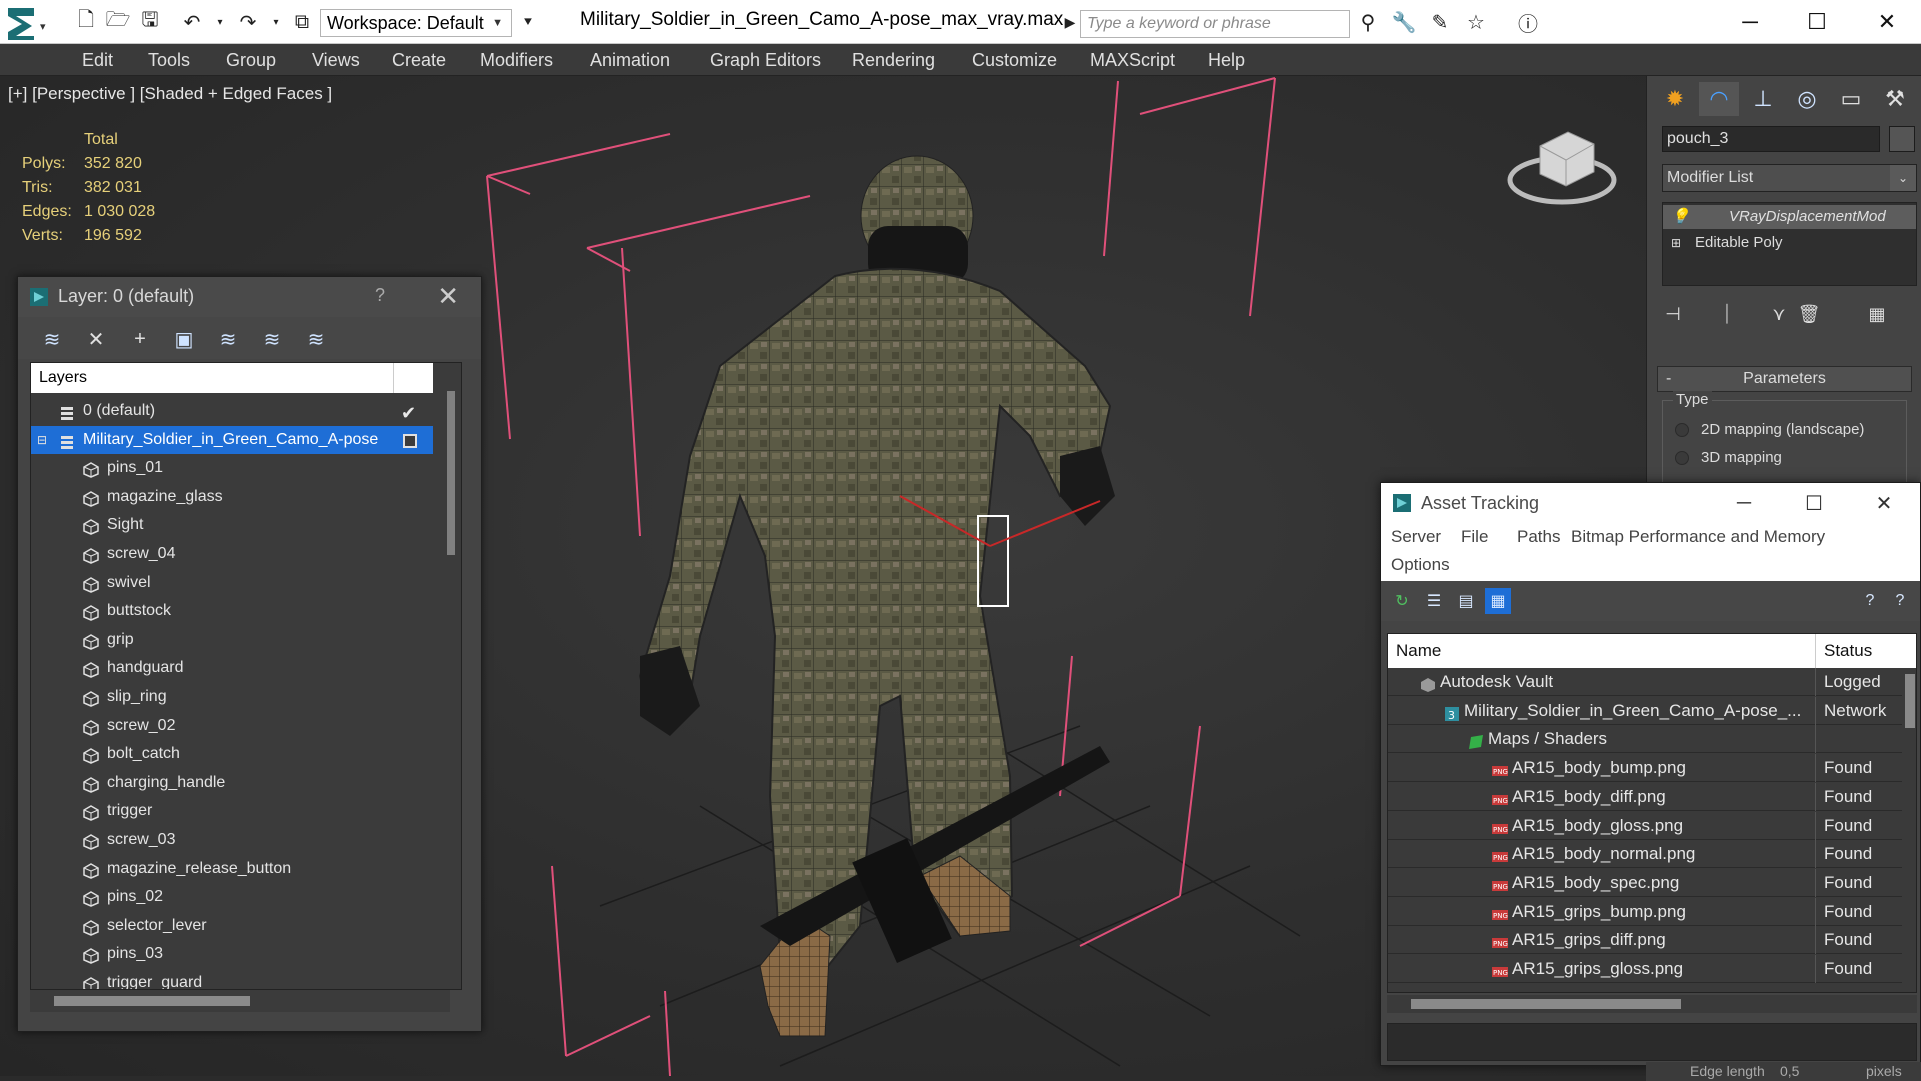  I want to click on radio-3d-mapping, so click(1682, 458).